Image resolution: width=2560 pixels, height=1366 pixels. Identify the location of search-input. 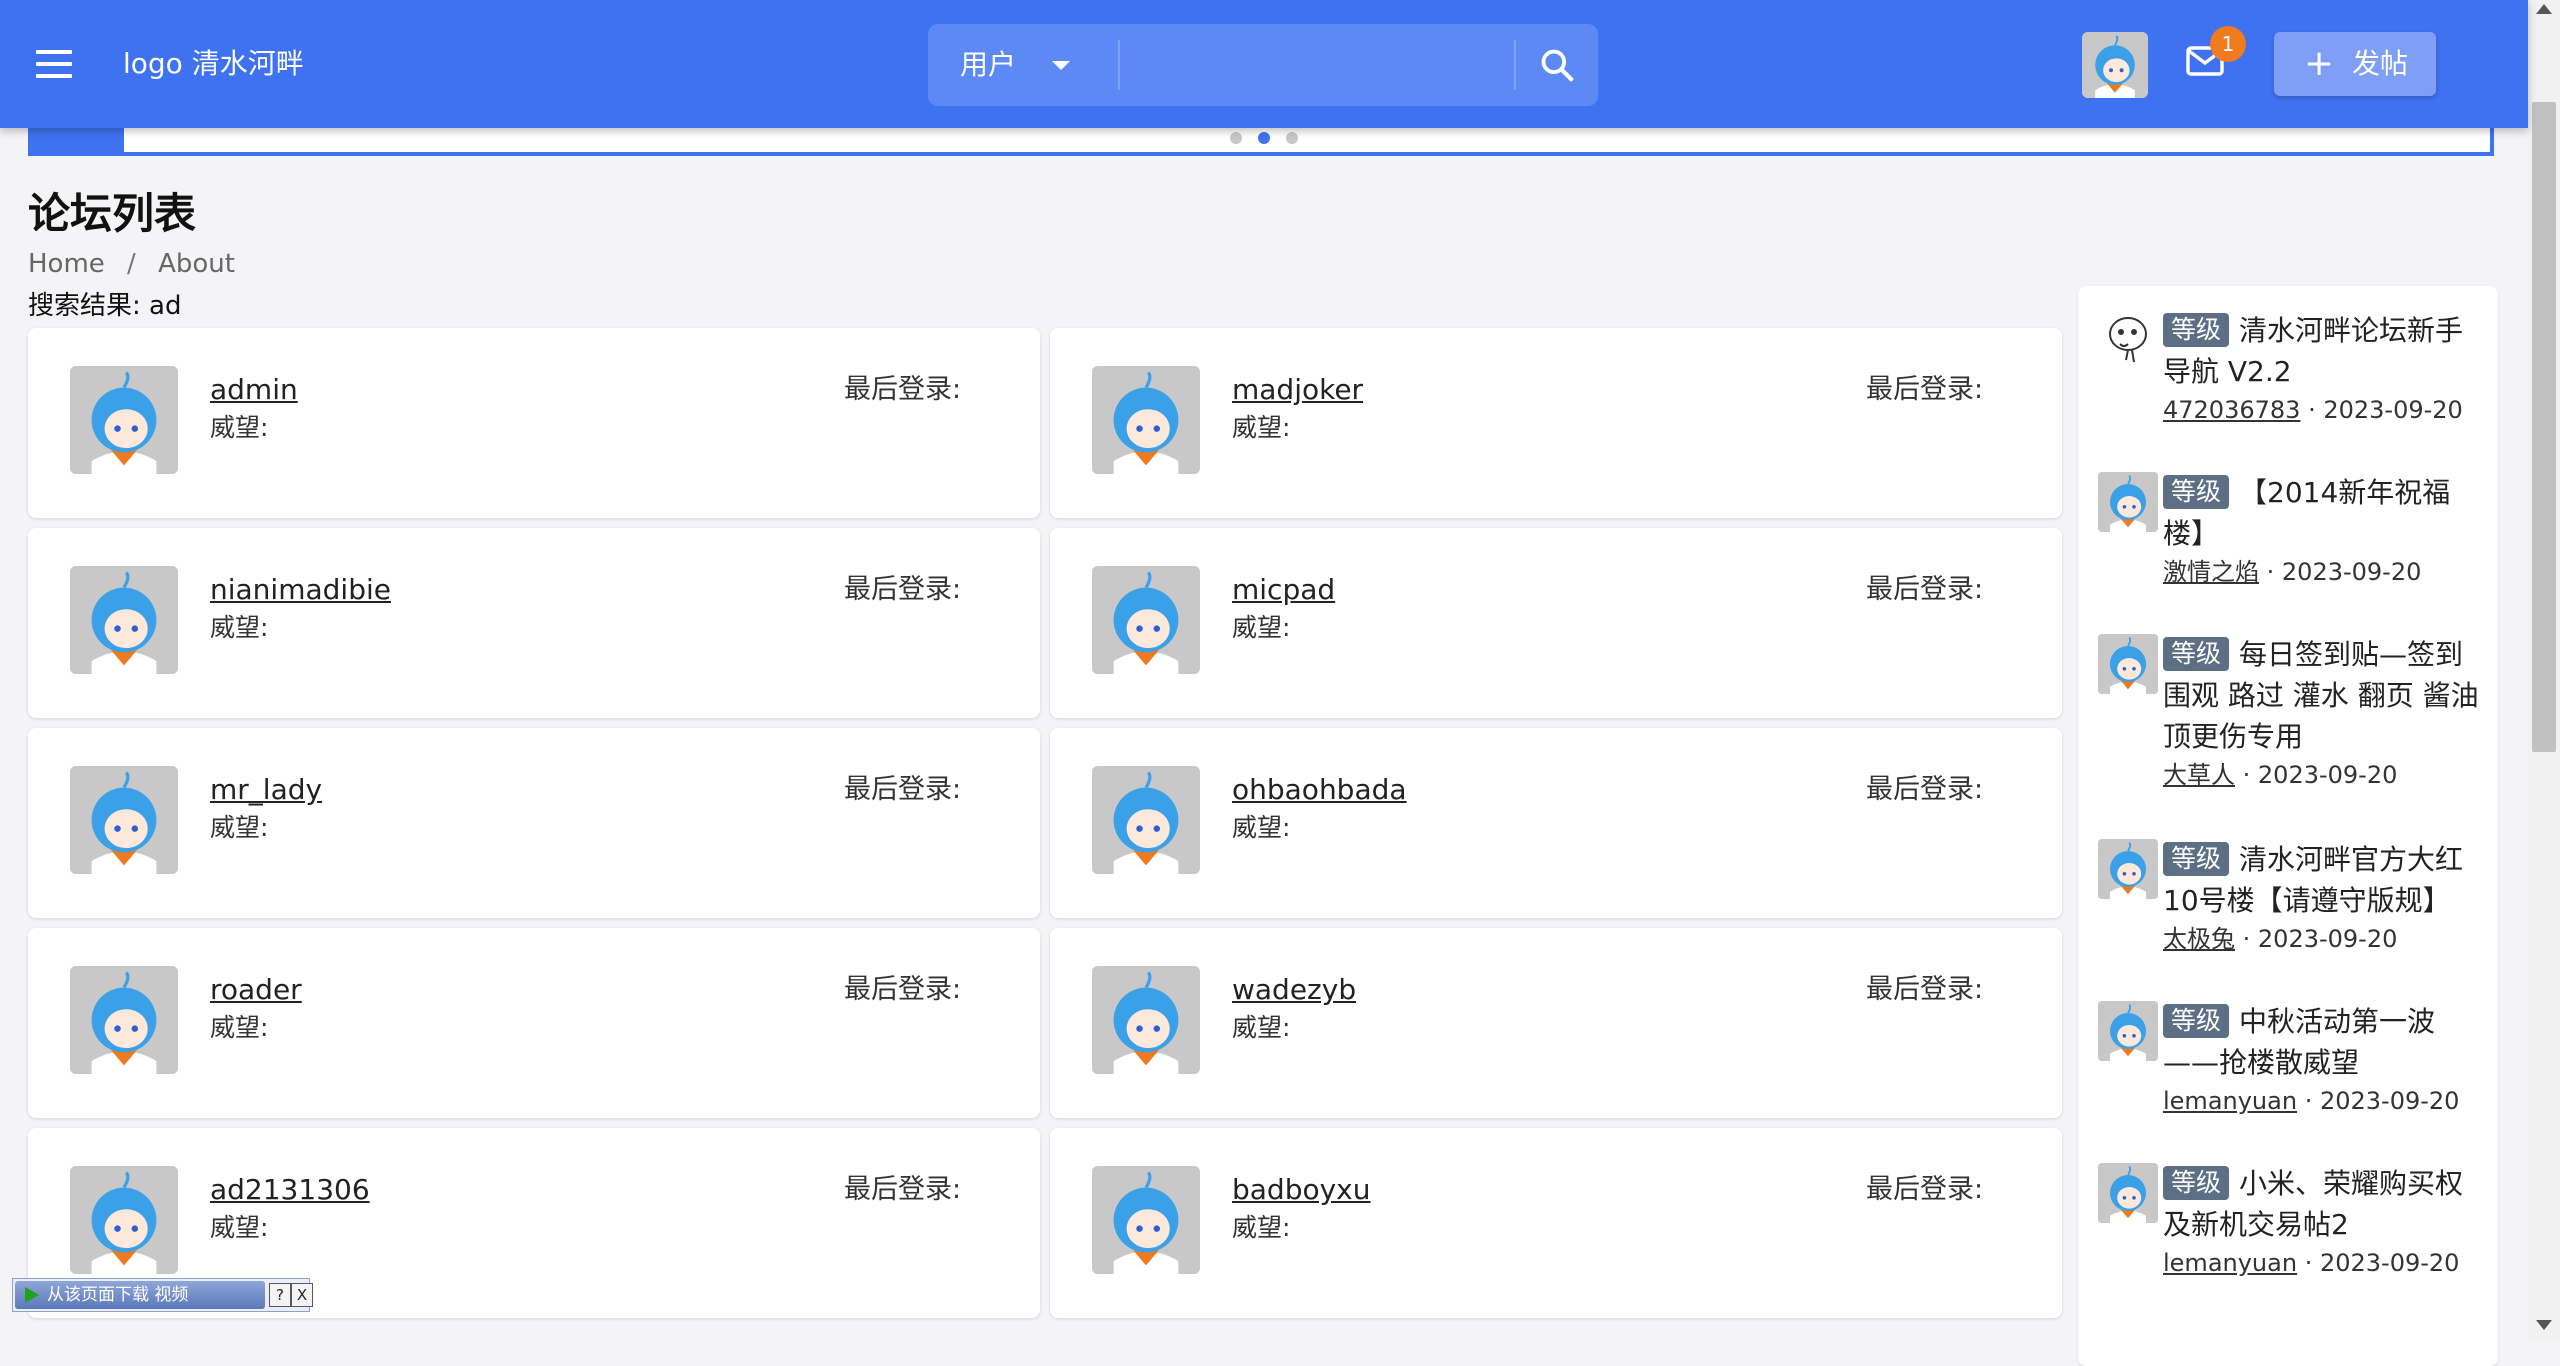
(1282, 65).